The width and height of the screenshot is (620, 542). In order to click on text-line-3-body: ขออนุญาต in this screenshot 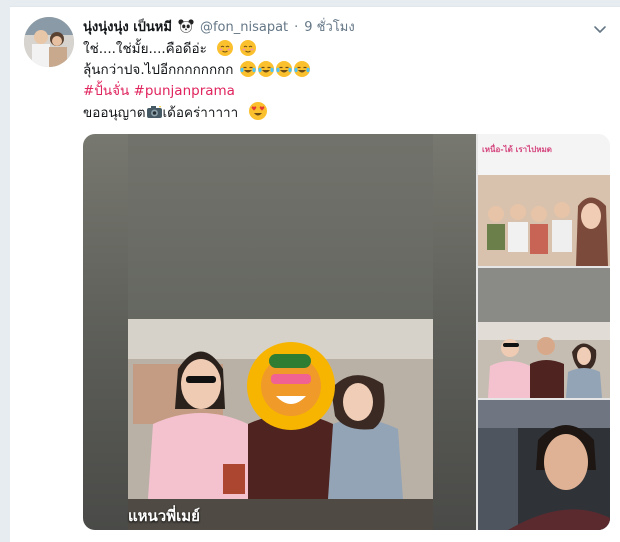, I will do `click(114, 113)`.